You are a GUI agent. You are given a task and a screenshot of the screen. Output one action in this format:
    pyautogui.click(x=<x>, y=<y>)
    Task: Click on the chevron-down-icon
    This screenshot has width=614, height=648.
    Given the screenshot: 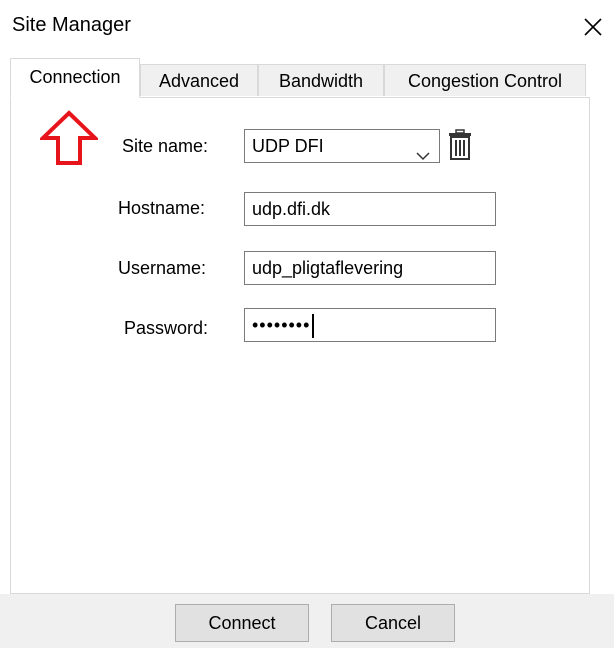 What is the action you would take?
    pyautogui.click(x=423, y=150)
    